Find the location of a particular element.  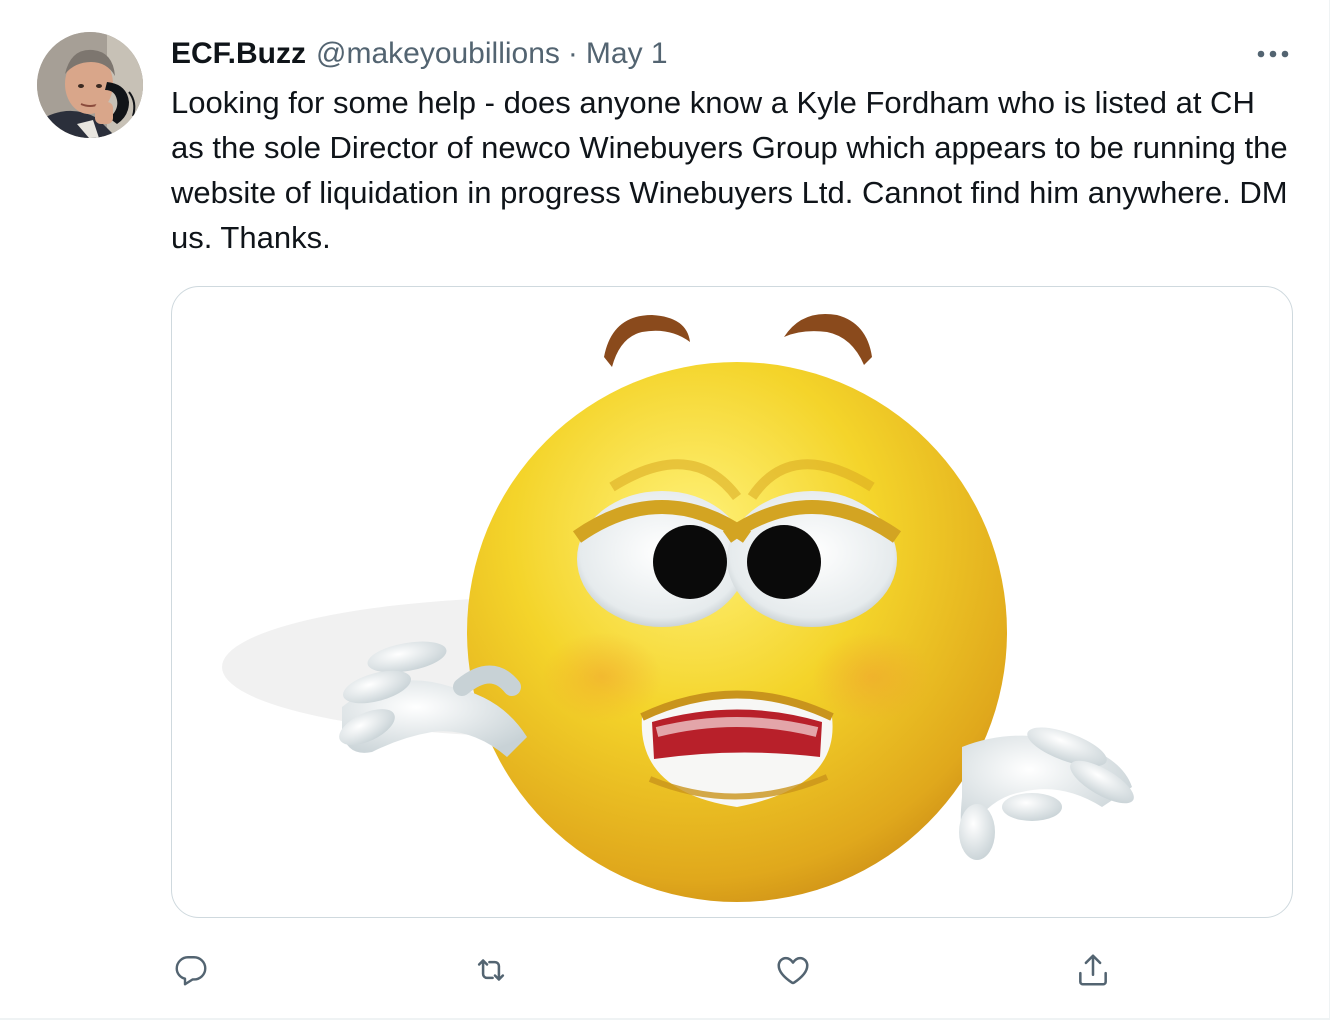

more-dots-icon is located at coordinates (1273, 54).